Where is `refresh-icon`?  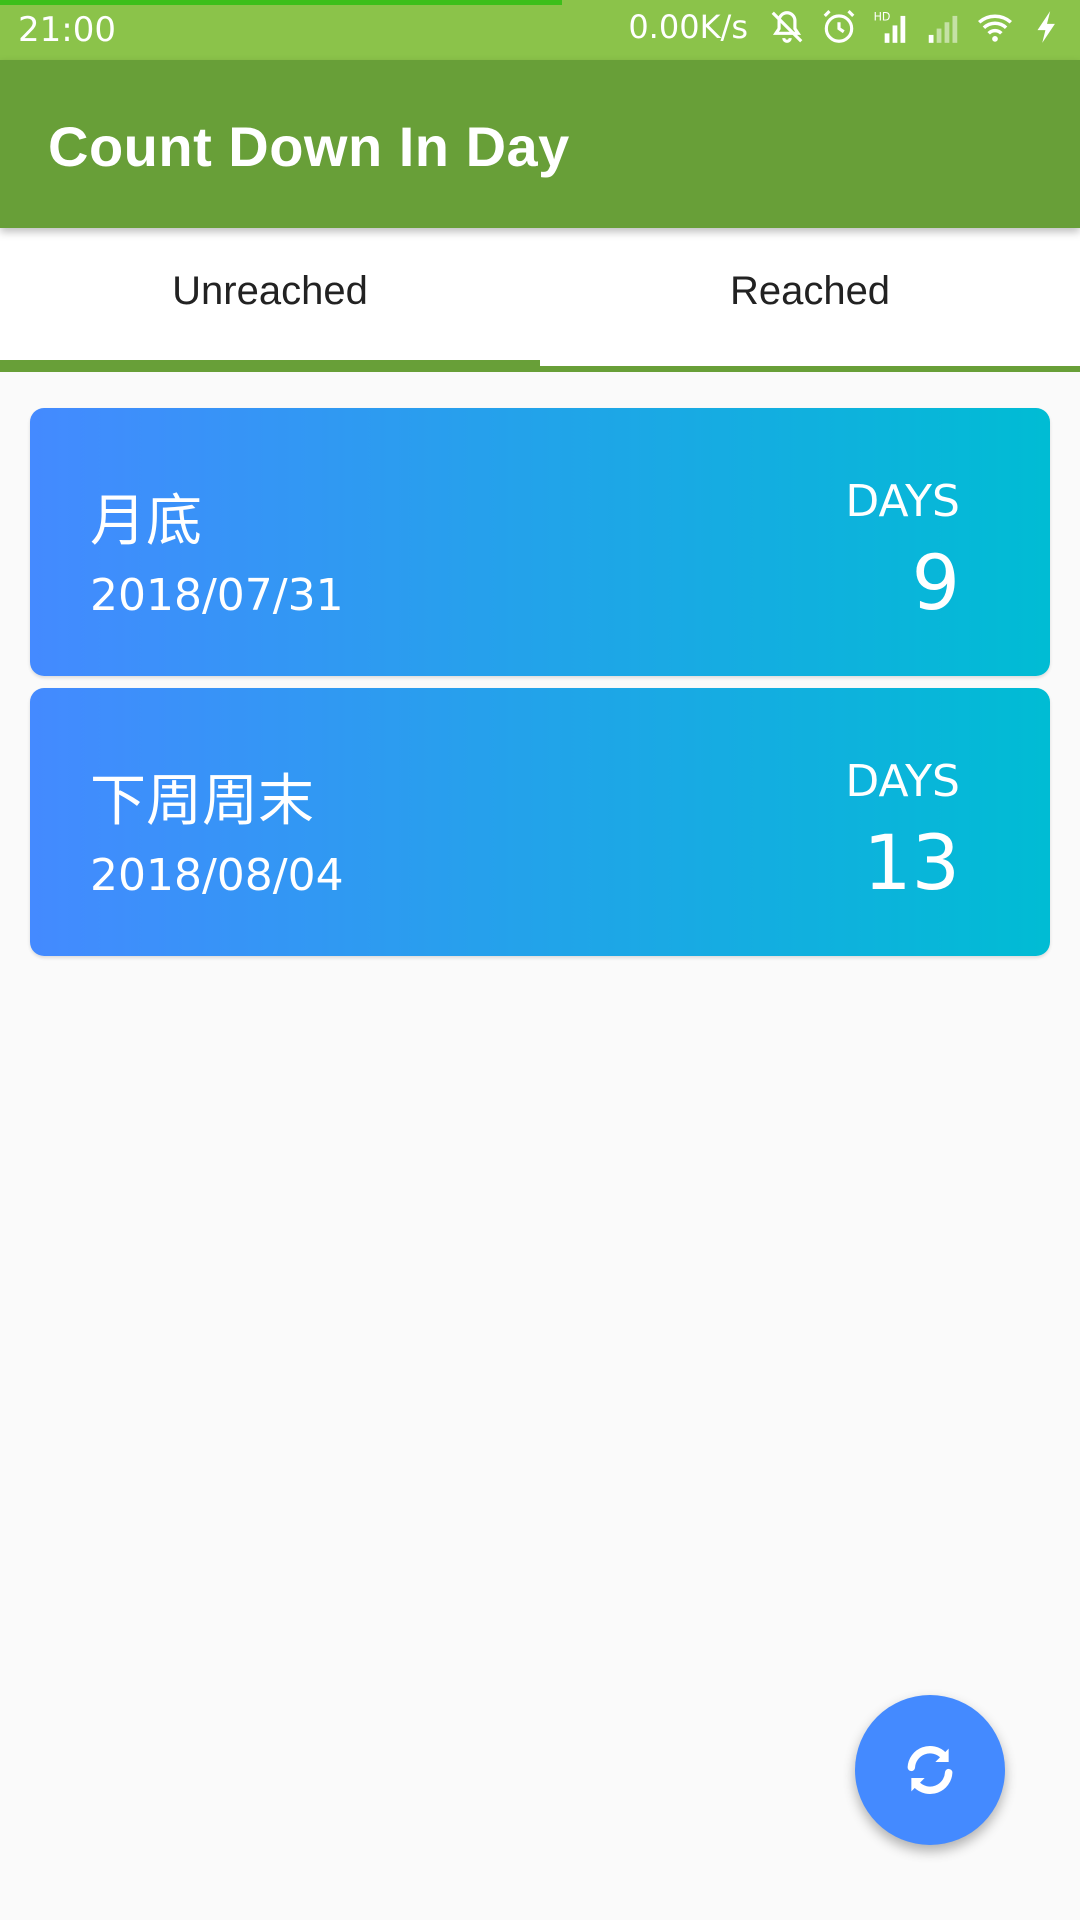
refresh-icon is located at coordinates (930, 1770).